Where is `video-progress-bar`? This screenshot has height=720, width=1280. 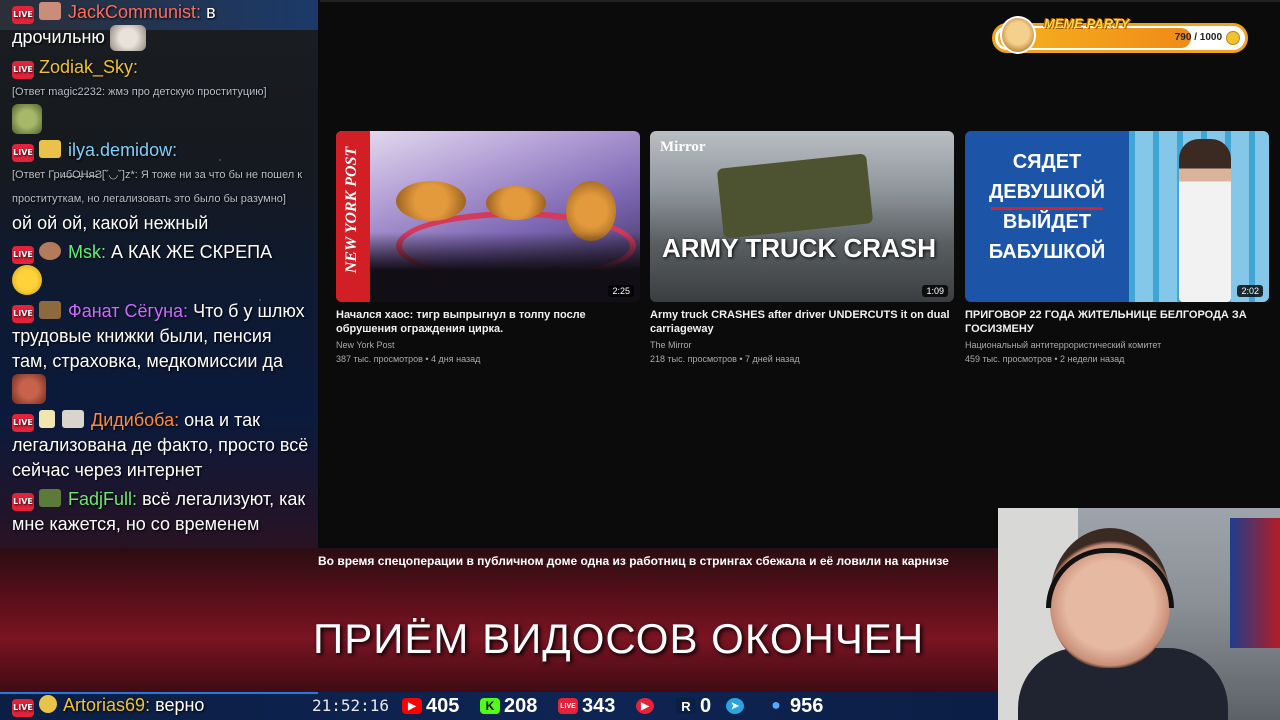
video-progress-bar is located at coordinates (800, 1).